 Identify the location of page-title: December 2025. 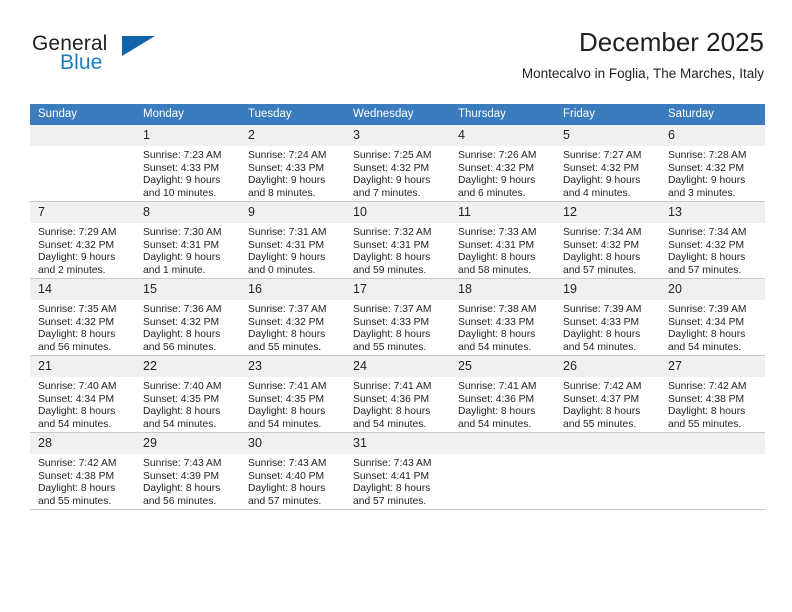
(671, 42).